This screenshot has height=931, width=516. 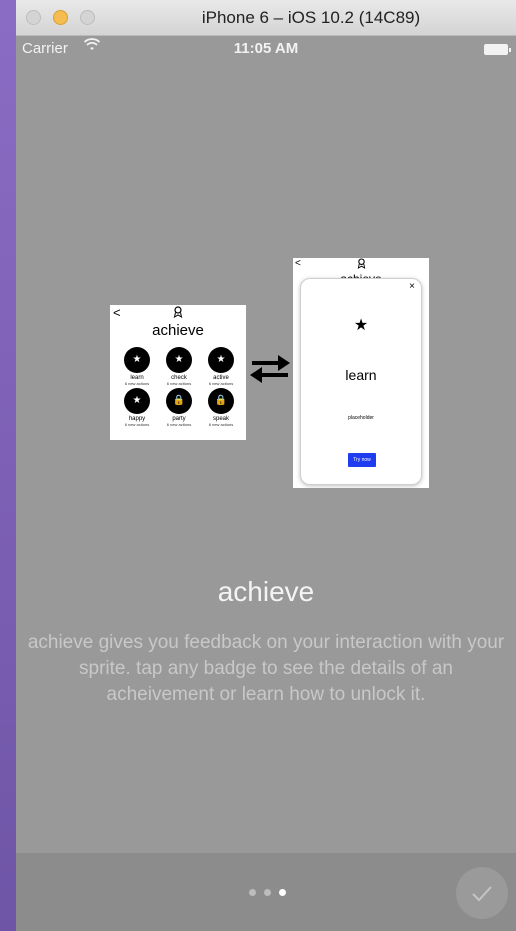 I want to click on badge-learn: ★ learn 6 new actions, so click(x=137, y=366).